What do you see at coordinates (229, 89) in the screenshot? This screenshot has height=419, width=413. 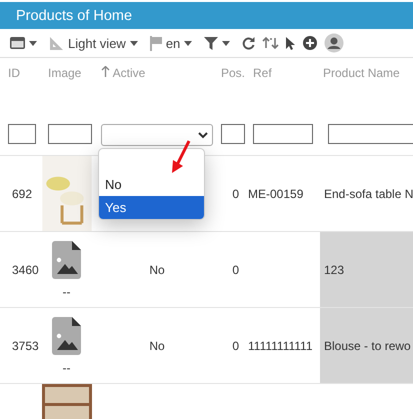 I see `column-header: Pos.` at bounding box center [229, 89].